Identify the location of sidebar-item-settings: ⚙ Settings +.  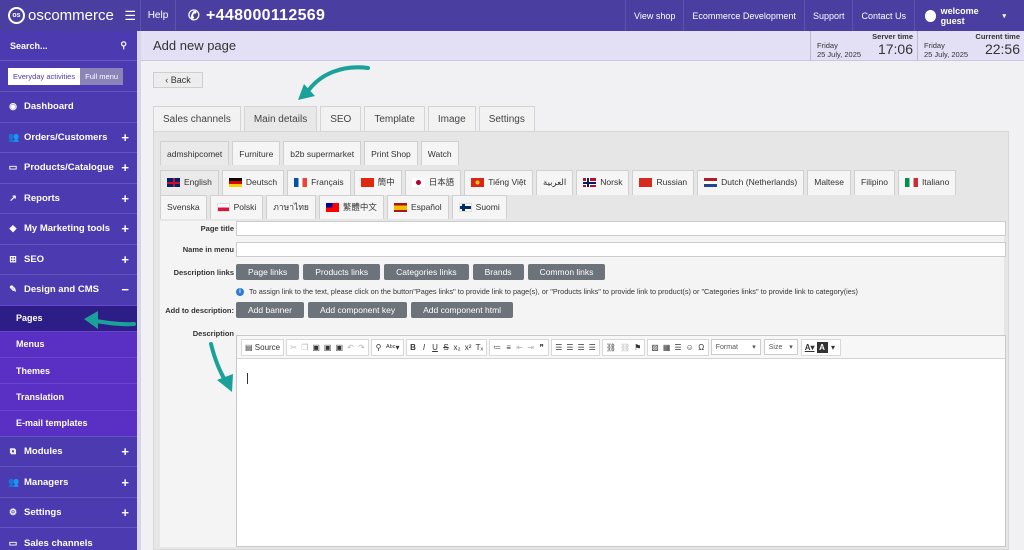
(68, 512).